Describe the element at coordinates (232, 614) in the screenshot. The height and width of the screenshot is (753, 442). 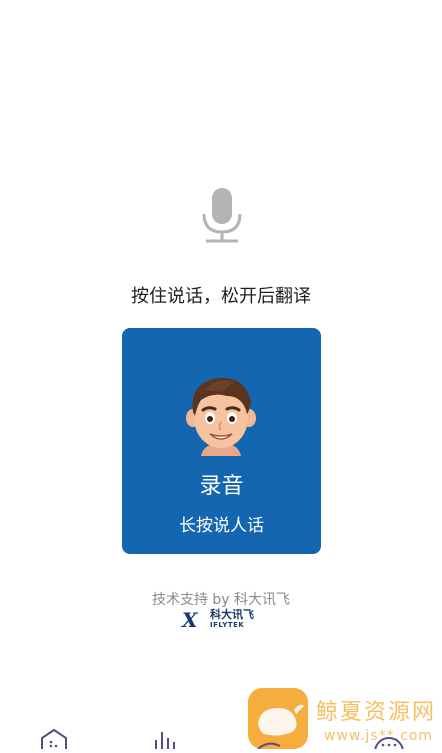
I see `logo-cn-text: 科大讯飞` at that location.